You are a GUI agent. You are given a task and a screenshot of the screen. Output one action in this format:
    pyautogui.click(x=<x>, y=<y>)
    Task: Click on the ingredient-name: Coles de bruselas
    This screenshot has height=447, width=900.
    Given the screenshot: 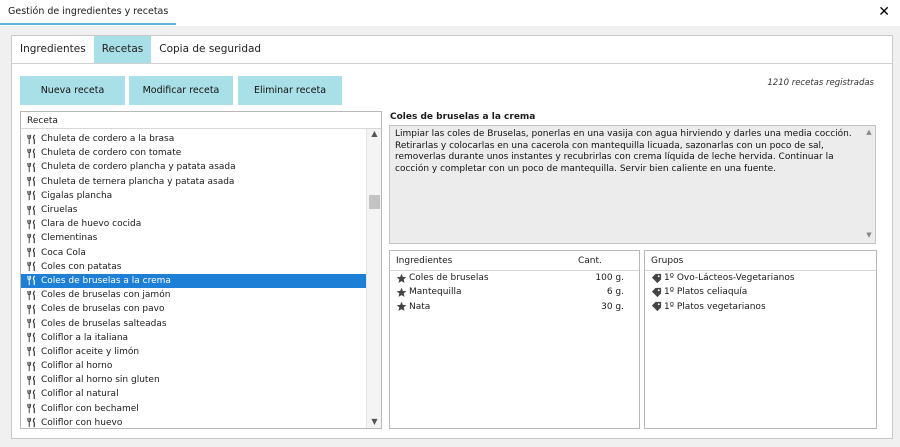 What is the action you would take?
    pyautogui.click(x=449, y=278)
    